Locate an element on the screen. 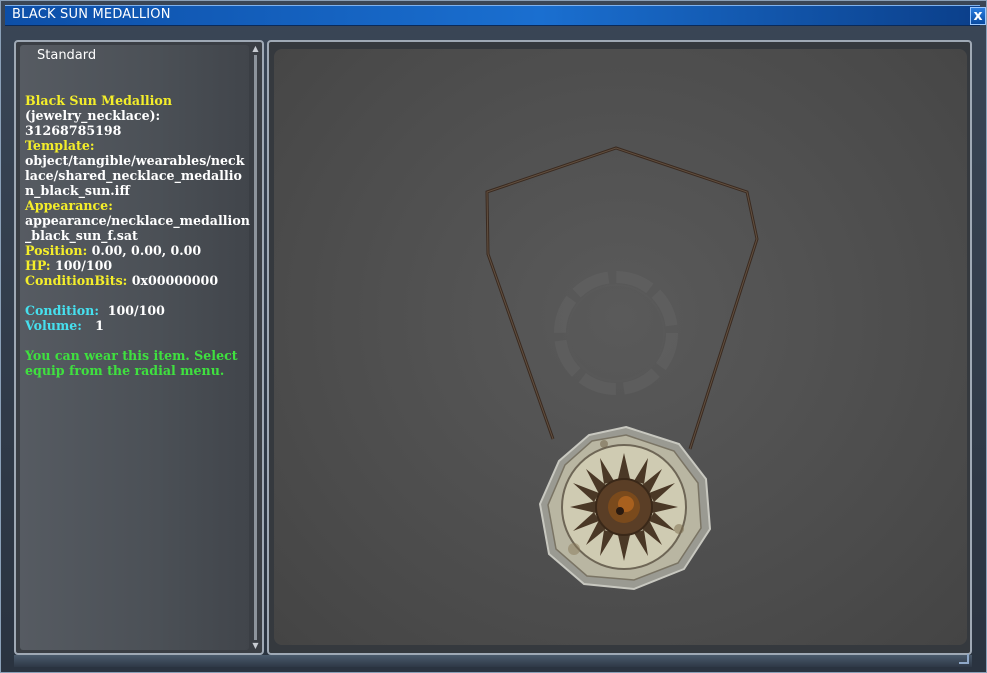 The image size is (987, 673). window-bottom-bar is located at coordinates (493, 660).